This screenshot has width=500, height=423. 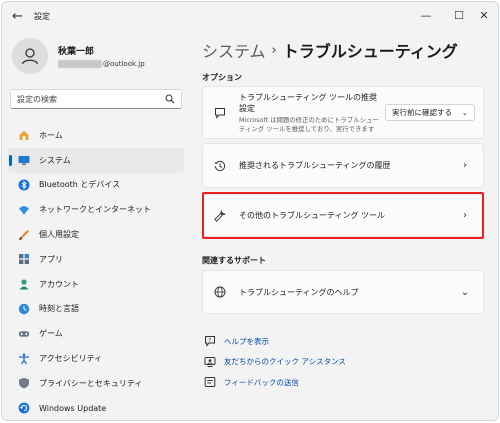 I want to click on send-feedback-link: フィードバックの送信, so click(x=275, y=382).